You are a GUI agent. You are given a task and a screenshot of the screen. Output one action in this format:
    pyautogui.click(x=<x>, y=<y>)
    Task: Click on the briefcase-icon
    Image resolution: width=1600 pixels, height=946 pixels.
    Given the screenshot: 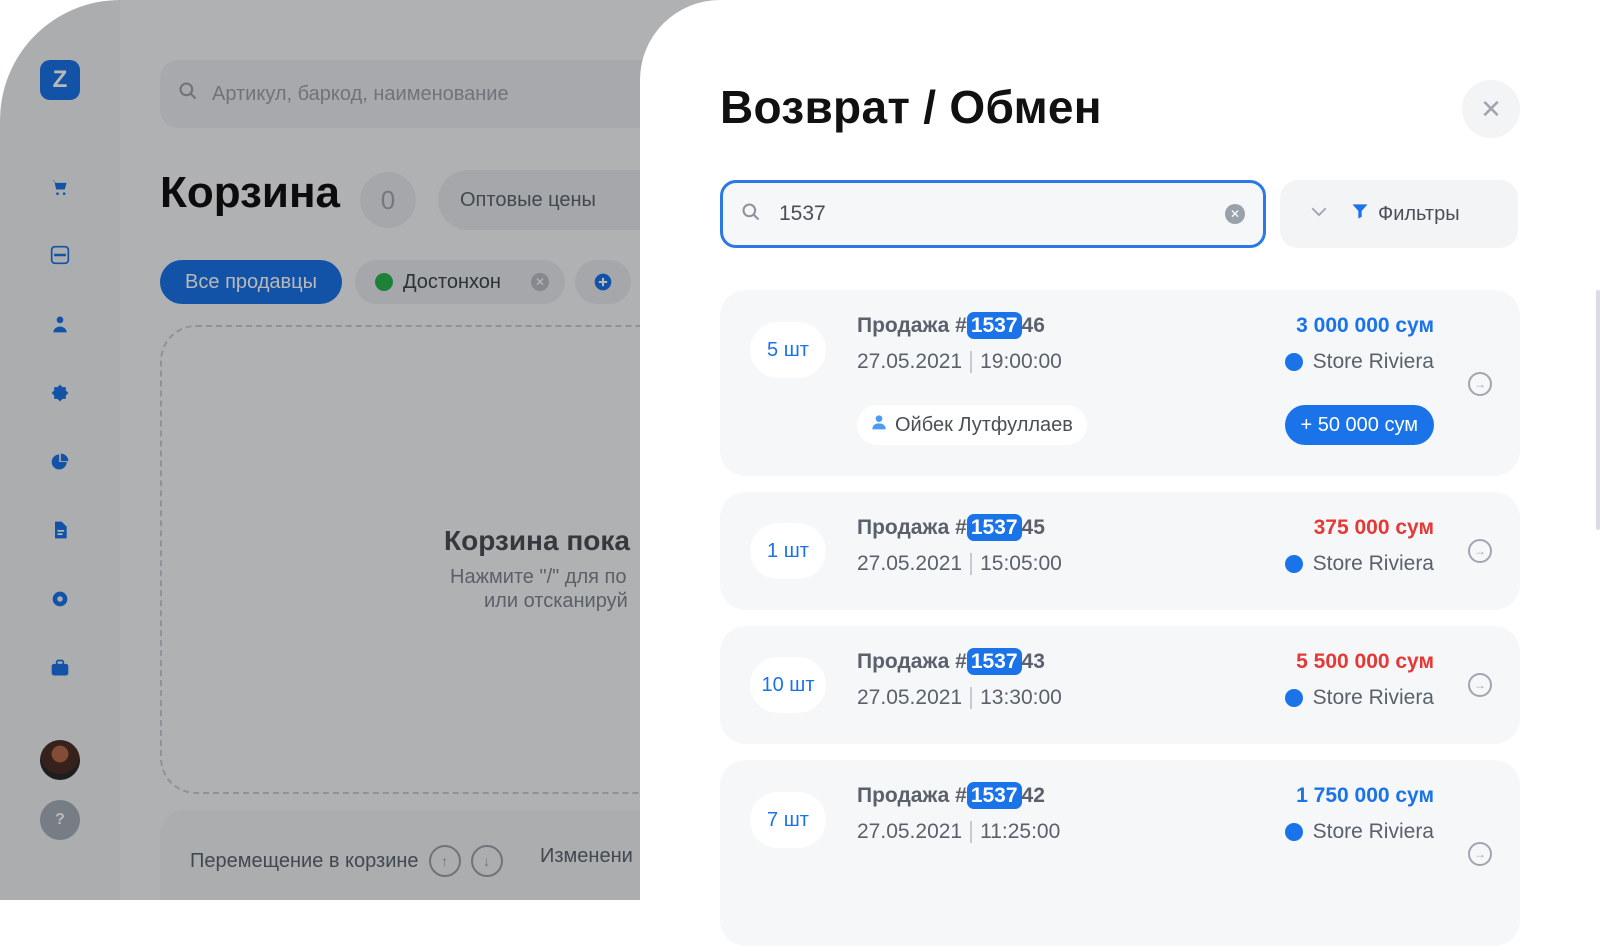 What is the action you would take?
    pyautogui.click(x=60, y=668)
    